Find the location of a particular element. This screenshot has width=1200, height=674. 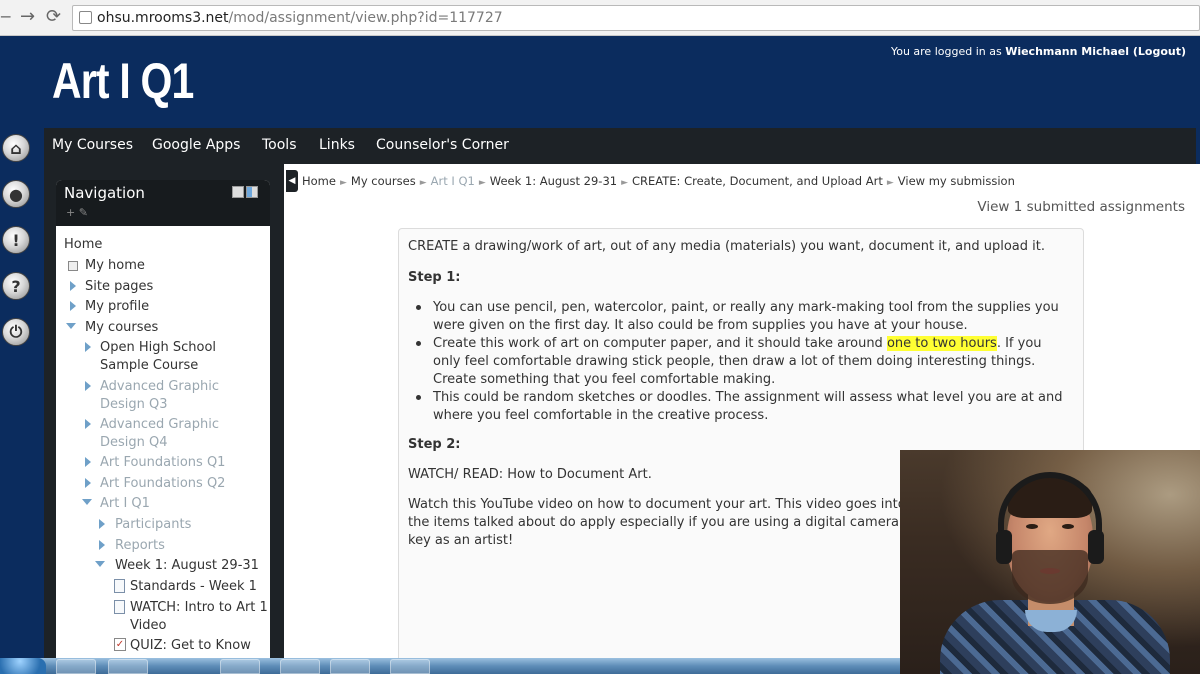

webcam-person-beard is located at coordinates (1050, 577).